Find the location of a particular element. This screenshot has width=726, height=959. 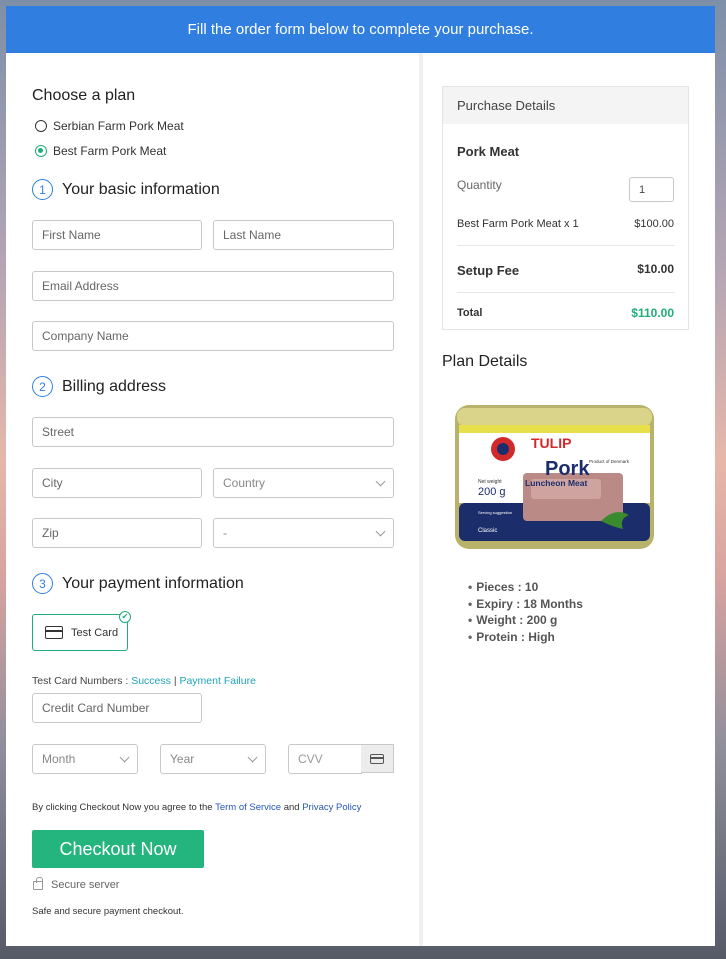

section-title: Your basic information is located at coordinates (141, 189).